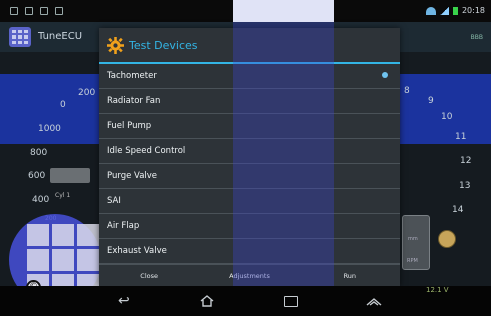 The height and width of the screenshot is (316, 491). I want to click on navigation-bar: ↩ 12.1 V, so click(245, 301).